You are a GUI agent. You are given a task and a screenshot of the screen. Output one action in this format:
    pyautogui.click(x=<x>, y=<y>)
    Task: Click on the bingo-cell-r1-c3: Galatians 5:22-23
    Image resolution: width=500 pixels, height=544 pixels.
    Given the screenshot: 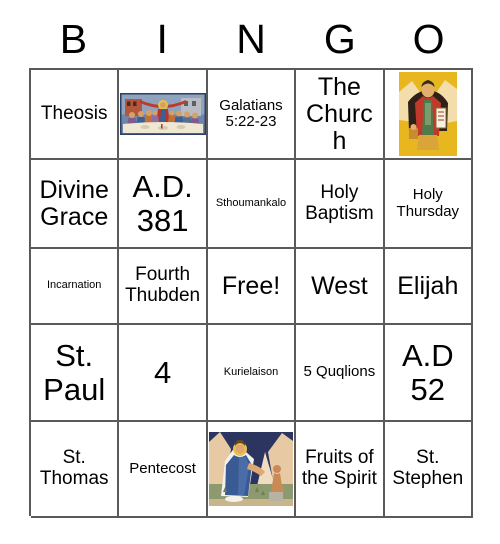 What is the action you would take?
    pyautogui.click(x=252, y=115)
    